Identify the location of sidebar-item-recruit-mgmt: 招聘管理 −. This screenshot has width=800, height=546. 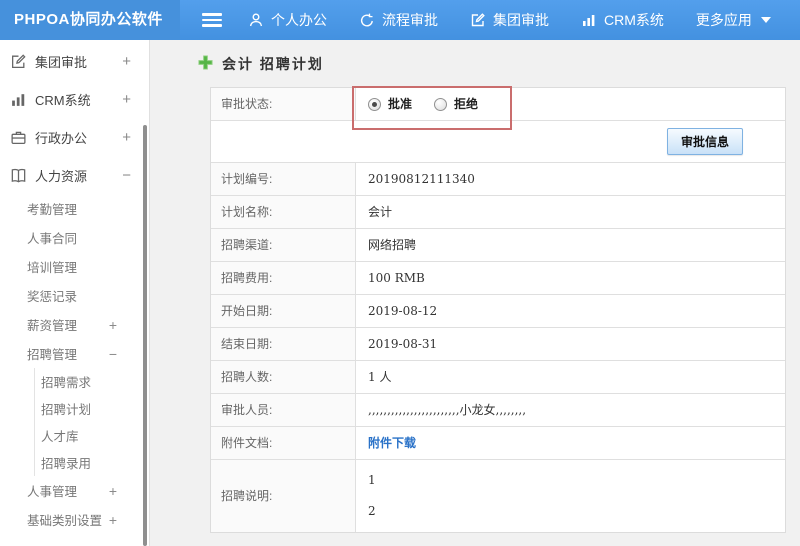
(74, 353).